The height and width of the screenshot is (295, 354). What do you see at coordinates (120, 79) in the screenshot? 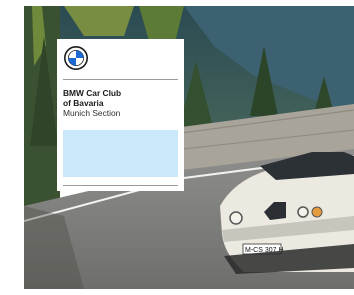
I see `card-divider-top` at bounding box center [120, 79].